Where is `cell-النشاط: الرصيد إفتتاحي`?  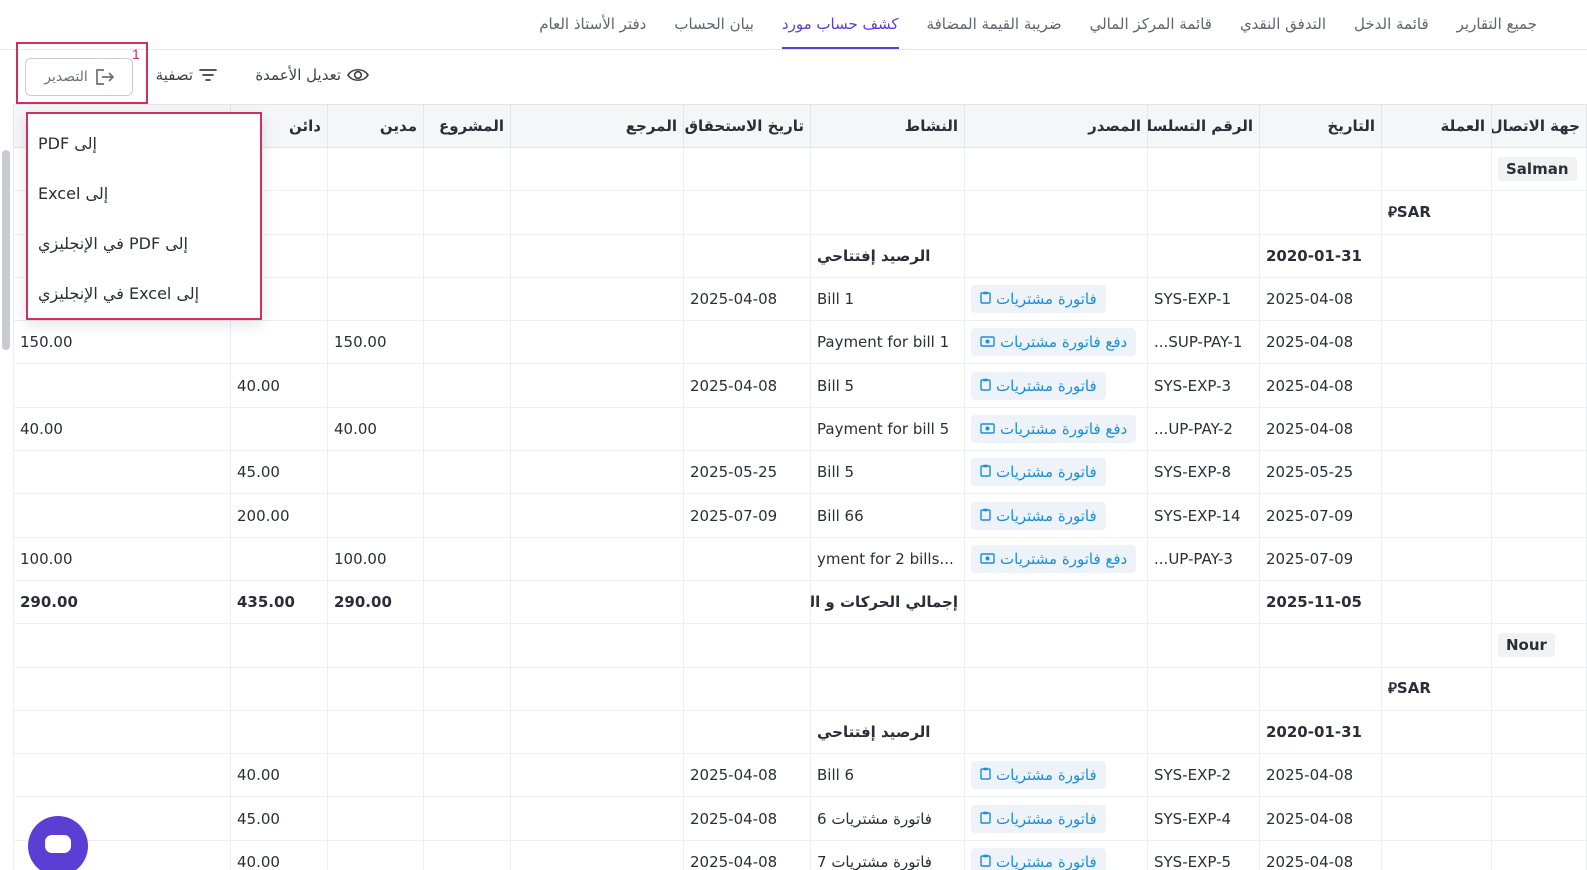
cell-النشاط: الرصيد إفتتاحي is located at coordinates (887, 732).